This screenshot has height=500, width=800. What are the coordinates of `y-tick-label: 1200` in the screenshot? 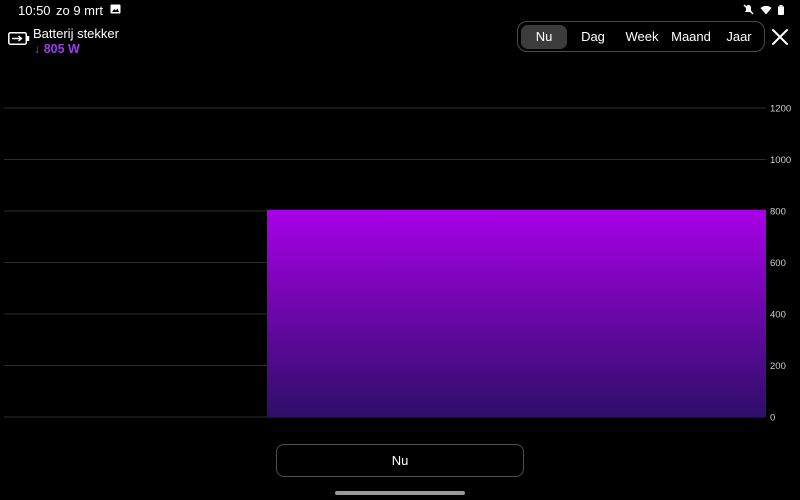 It's located at (780, 109).